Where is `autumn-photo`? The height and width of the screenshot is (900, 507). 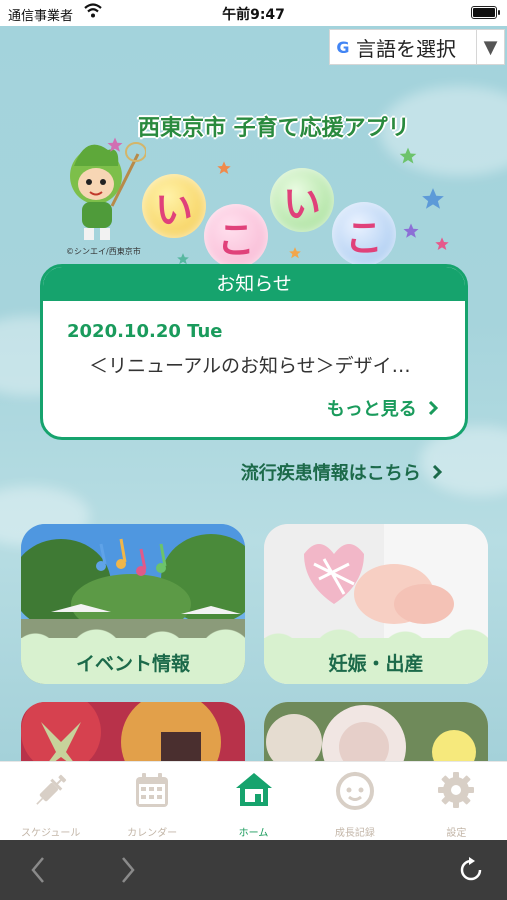
autumn-photo is located at coordinates (133, 731).